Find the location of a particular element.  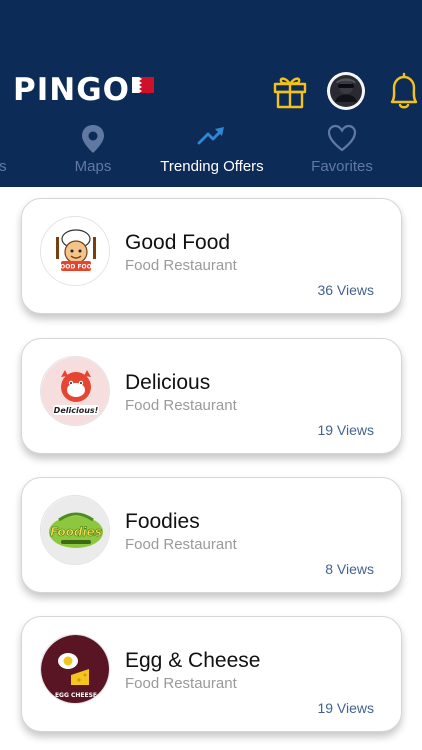

tab-maps: Maps is located at coordinates (93, 152).